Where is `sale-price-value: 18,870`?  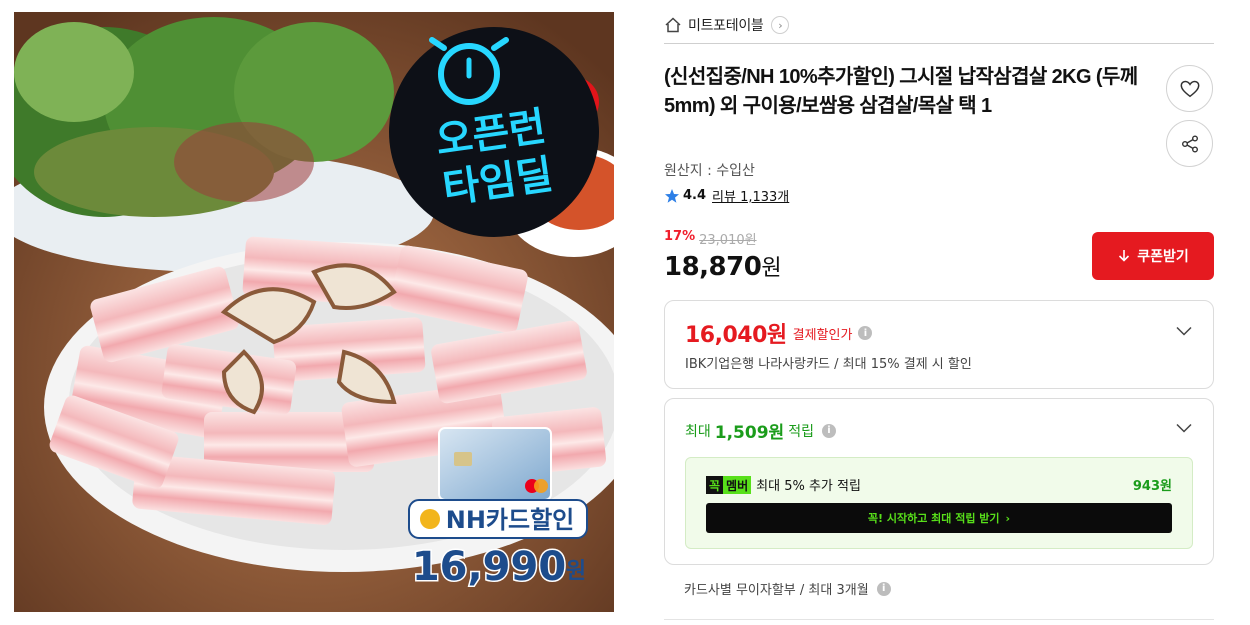
sale-price-value: 18,870 is located at coordinates (713, 267).